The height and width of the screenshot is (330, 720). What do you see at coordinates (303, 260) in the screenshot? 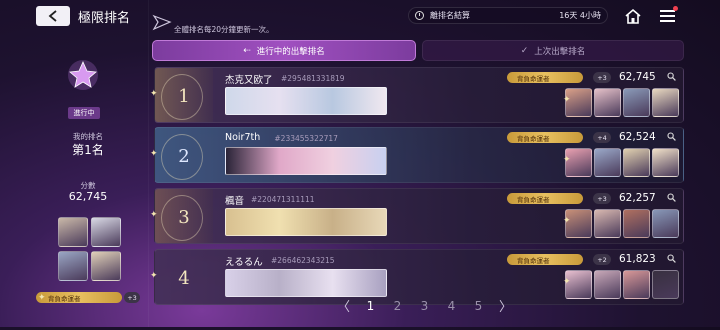
I see `player-id: #266462343215` at bounding box center [303, 260].